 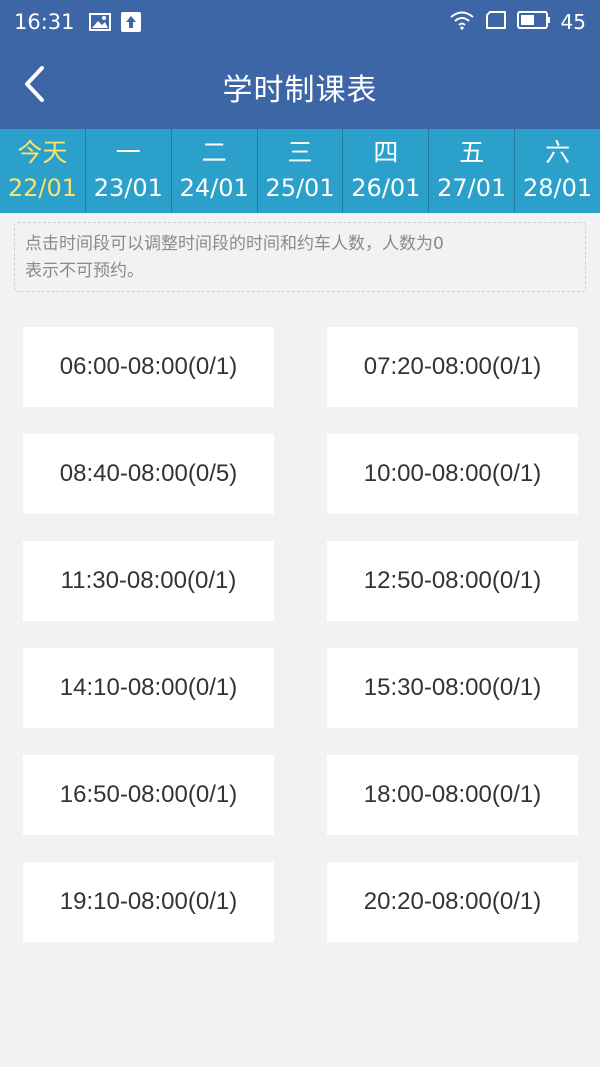 What do you see at coordinates (148, 902) in the screenshot?
I see `time-slot-button: 19:10-08:00(0/1)` at bounding box center [148, 902].